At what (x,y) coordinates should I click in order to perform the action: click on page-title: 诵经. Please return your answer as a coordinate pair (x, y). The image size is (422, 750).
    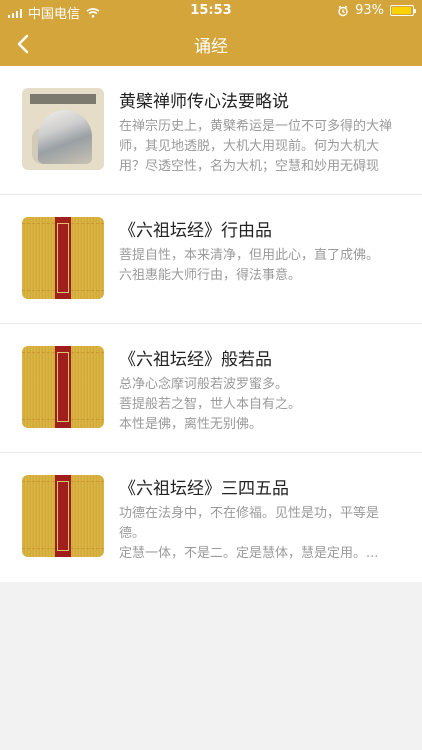
    Looking at the image, I should click on (211, 47).